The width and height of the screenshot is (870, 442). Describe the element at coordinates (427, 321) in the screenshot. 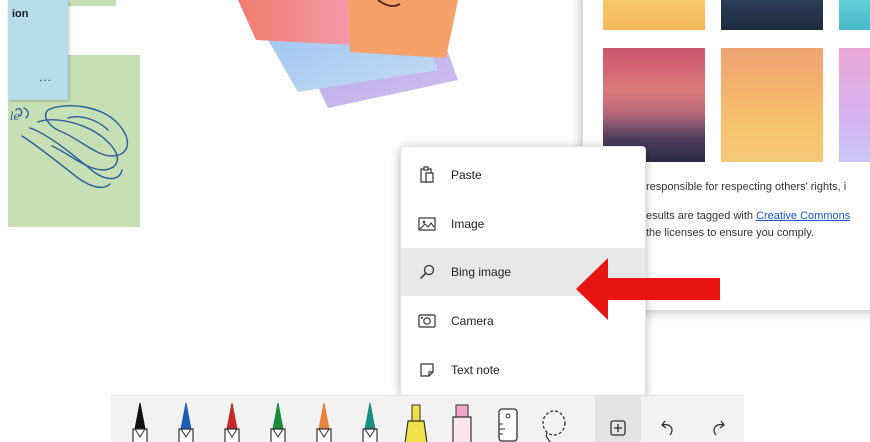

I see `camera-icon` at that location.